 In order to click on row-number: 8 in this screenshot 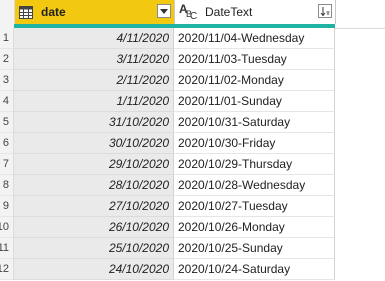, I will do `click(7, 185)`.